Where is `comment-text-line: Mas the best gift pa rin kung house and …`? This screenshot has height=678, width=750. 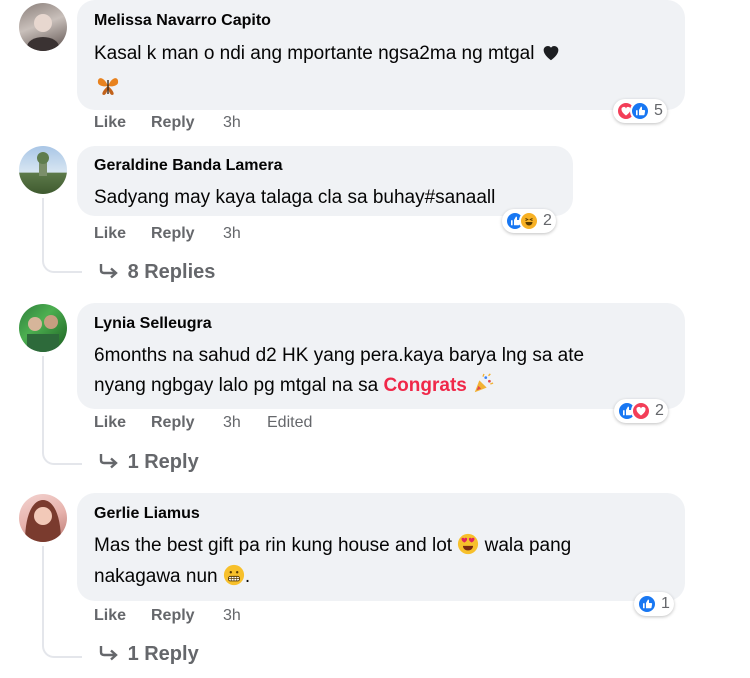 comment-text-line: Mas the best gift pa rin kung house and … is located at coordinates (273, 545).